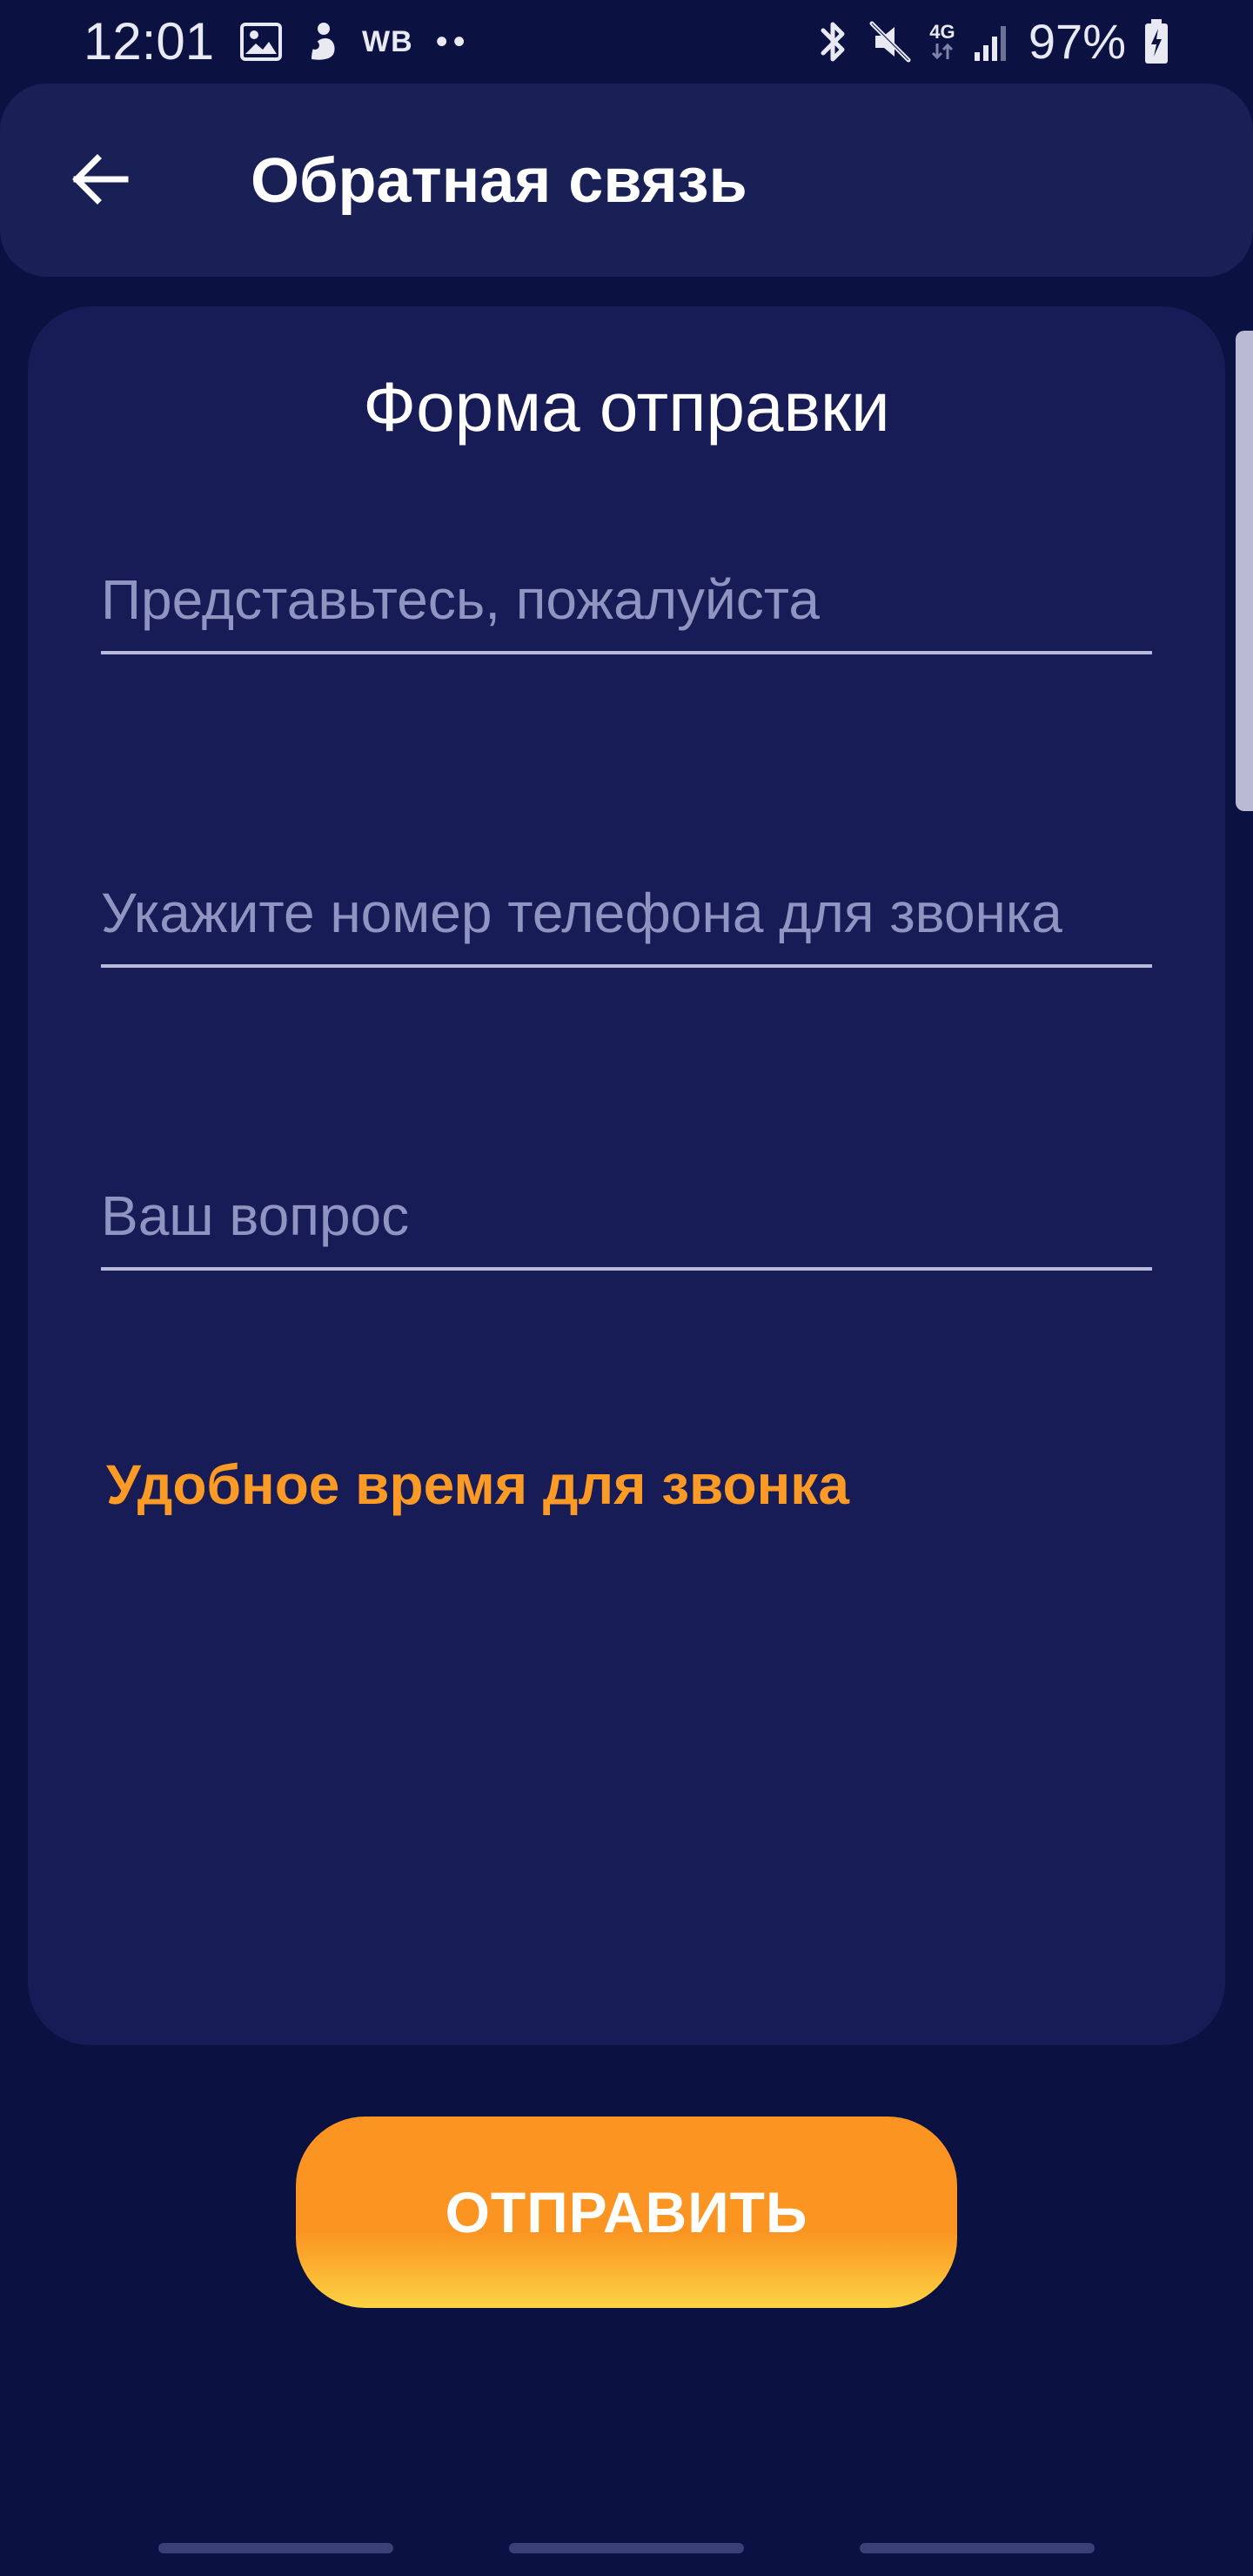 The width and height of the screenshot is (1253, 2576). What do you see at coordinates (626, 407) in the screenshot?
I see `form-title: Форма отправки` at bounding box center [626, 407].